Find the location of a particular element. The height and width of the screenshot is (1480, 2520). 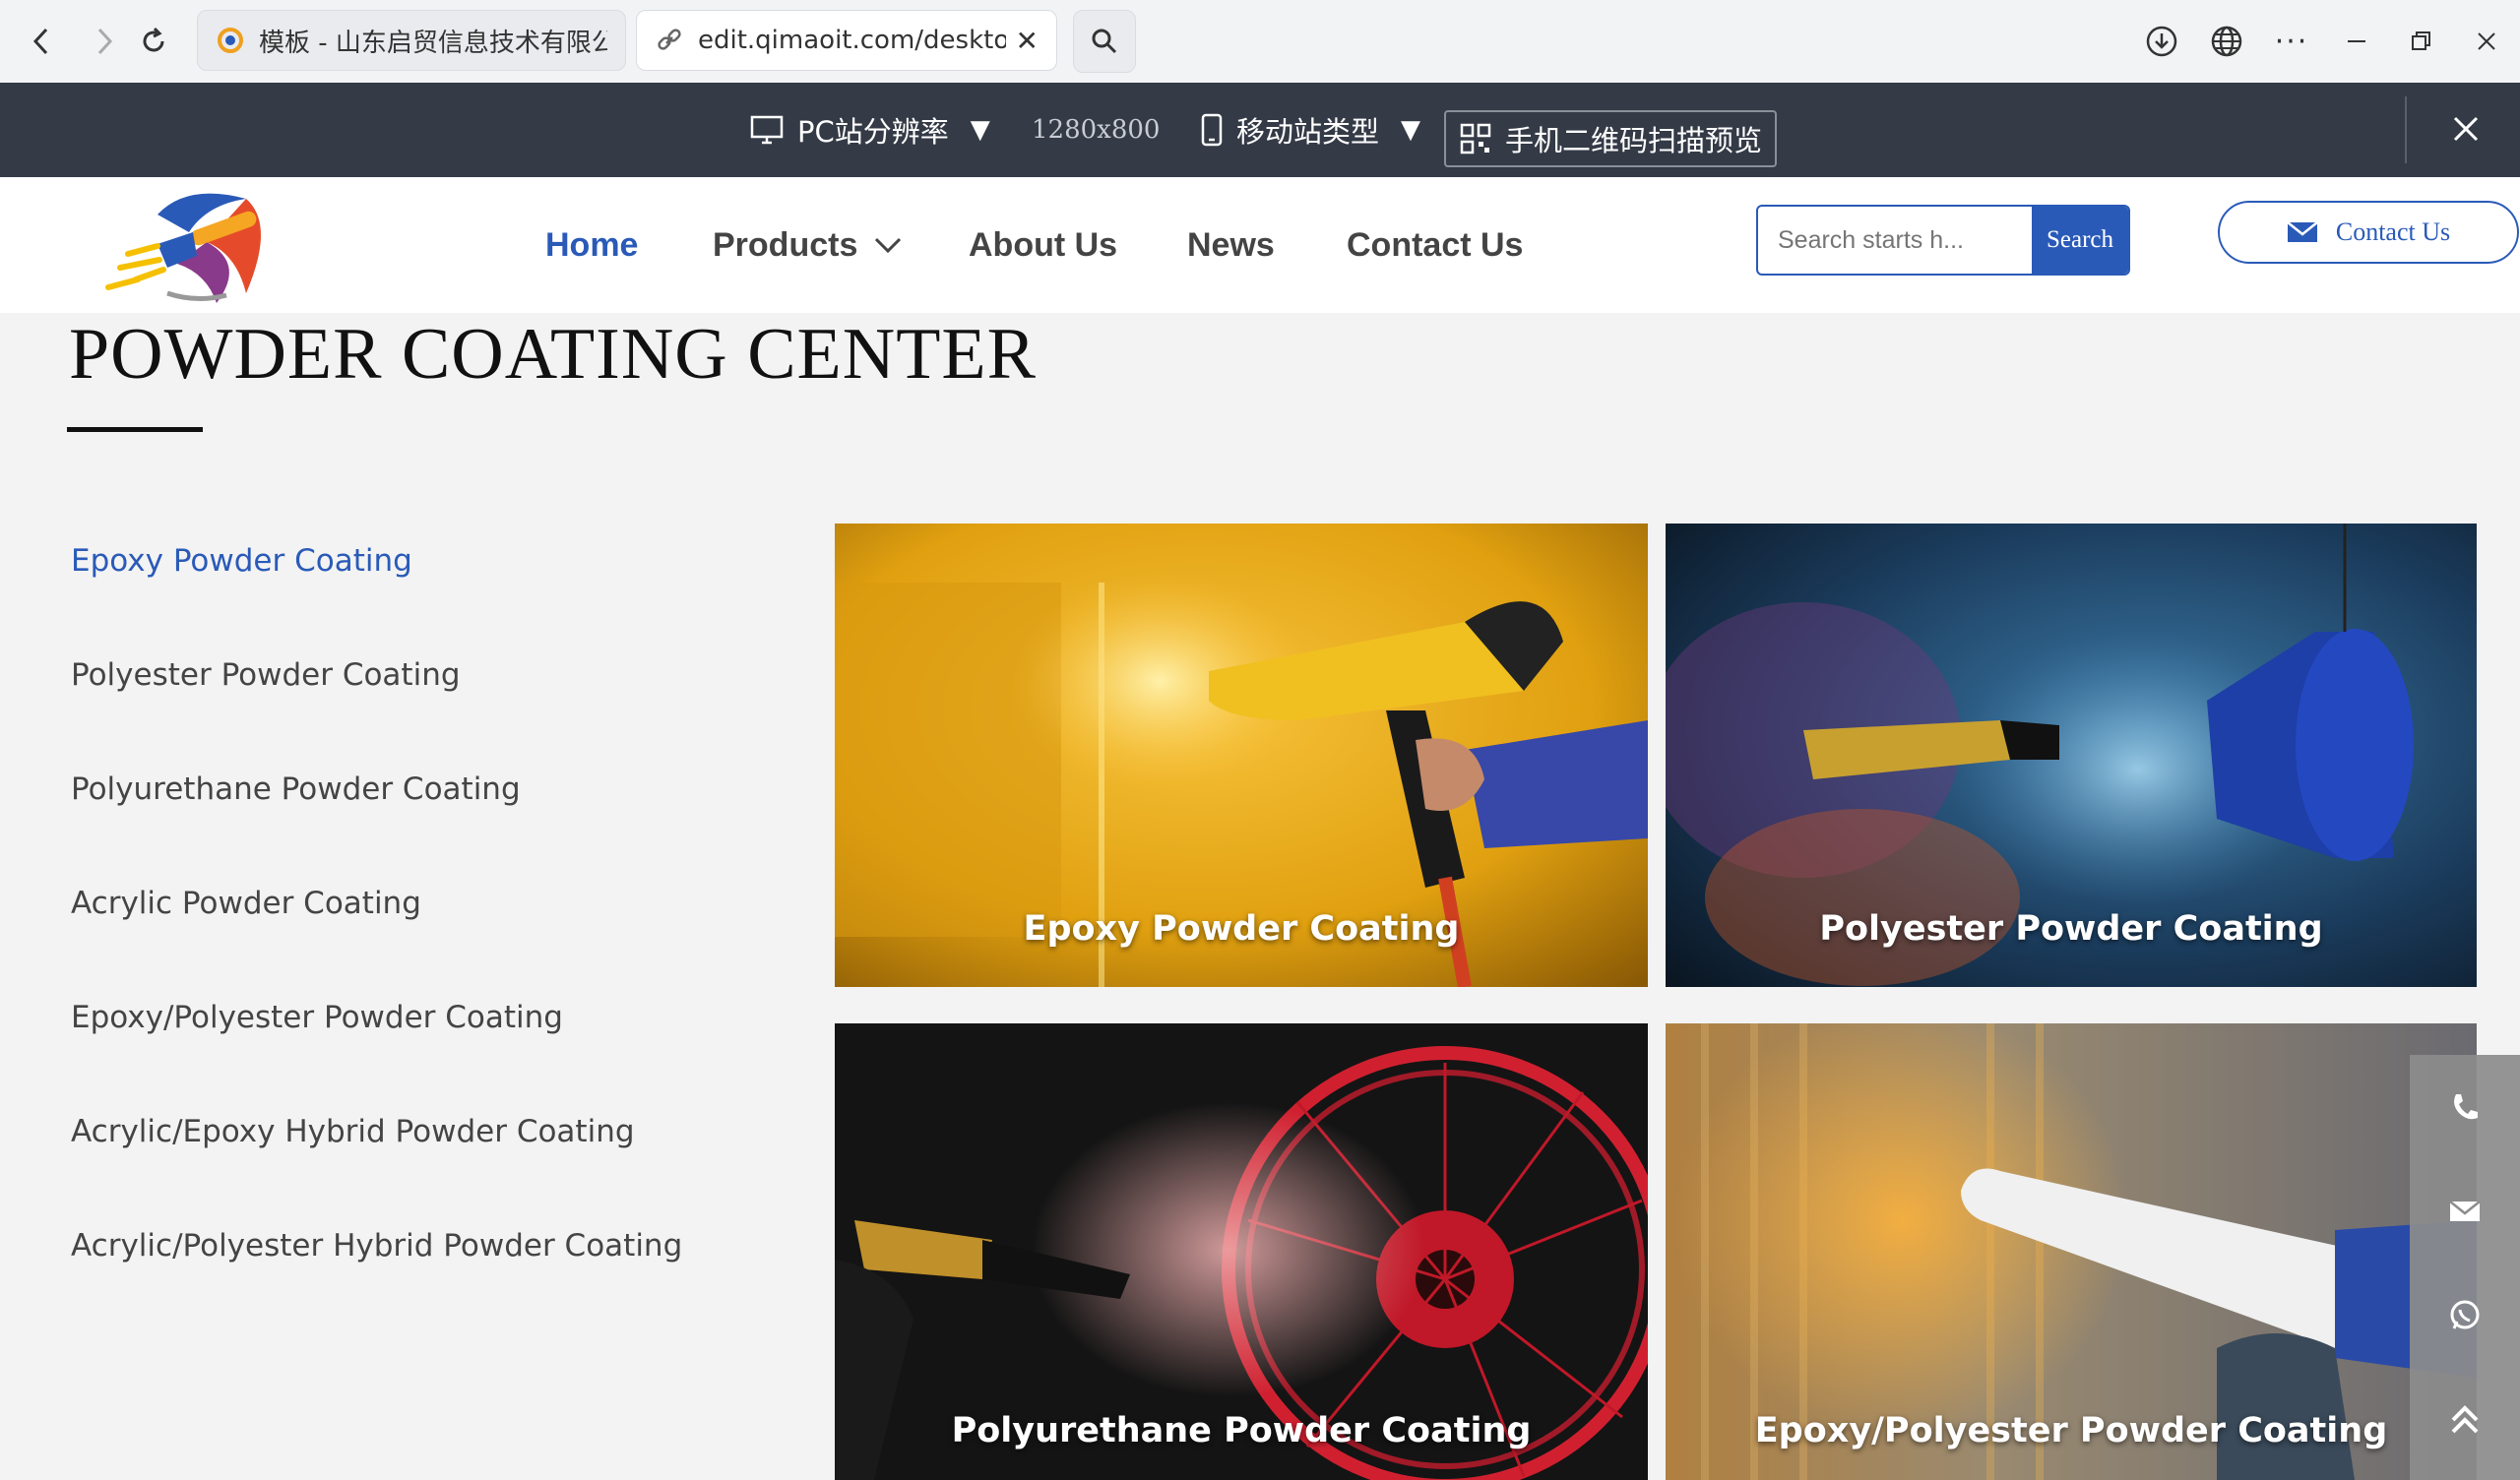

sidebar-item-polyurethane: Polyurethane Powder Coating is located at coordinates (296, 789).